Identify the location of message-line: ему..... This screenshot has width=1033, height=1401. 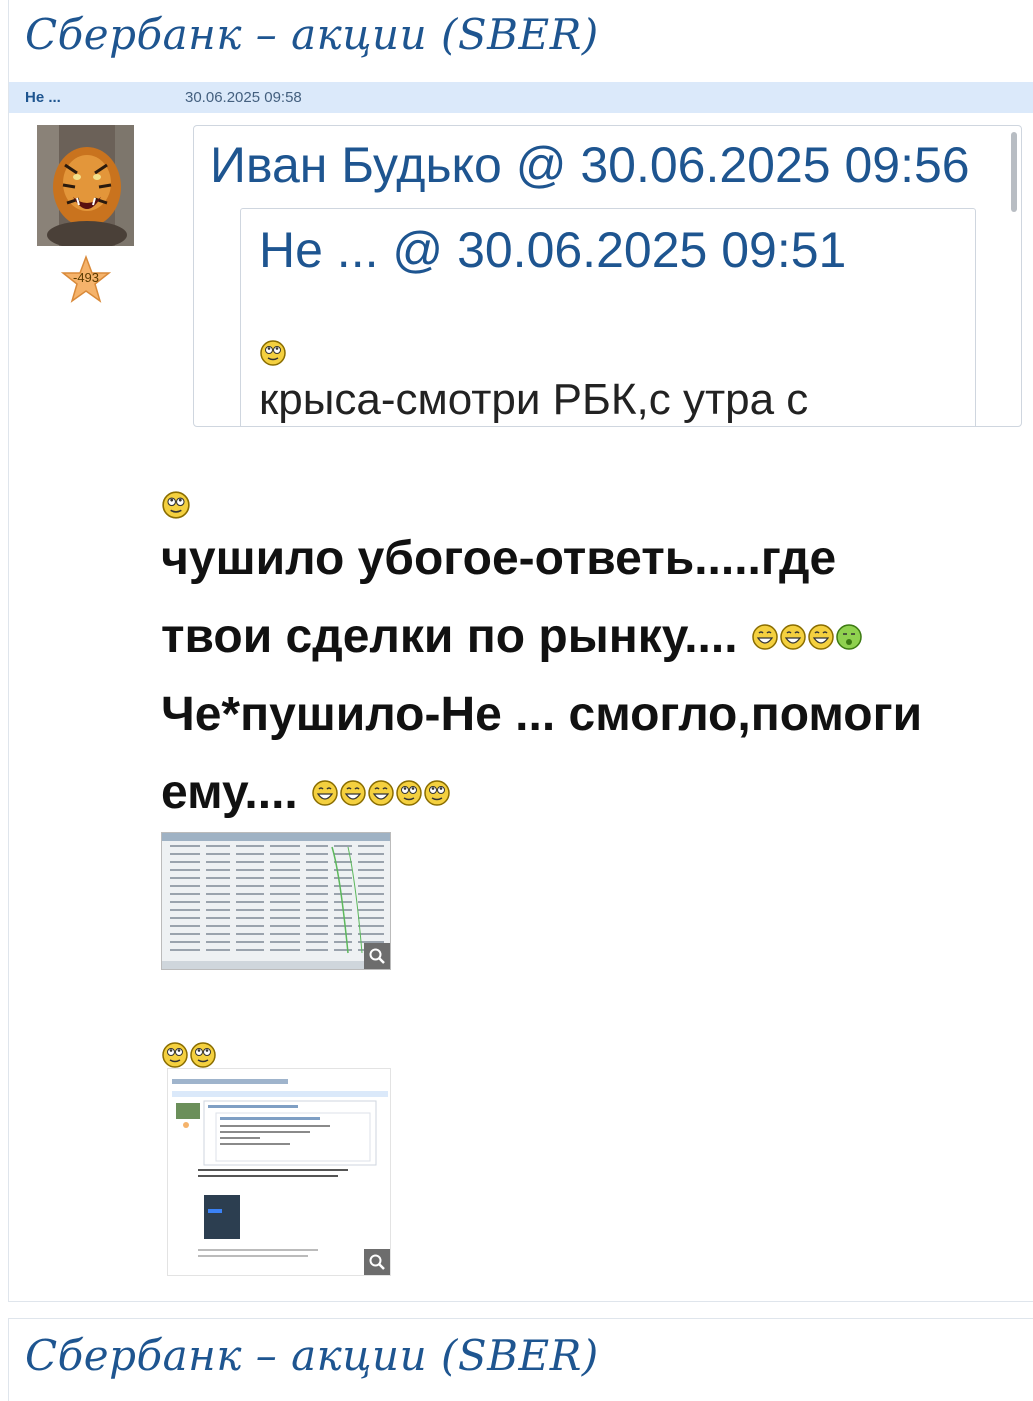
(541, 793).